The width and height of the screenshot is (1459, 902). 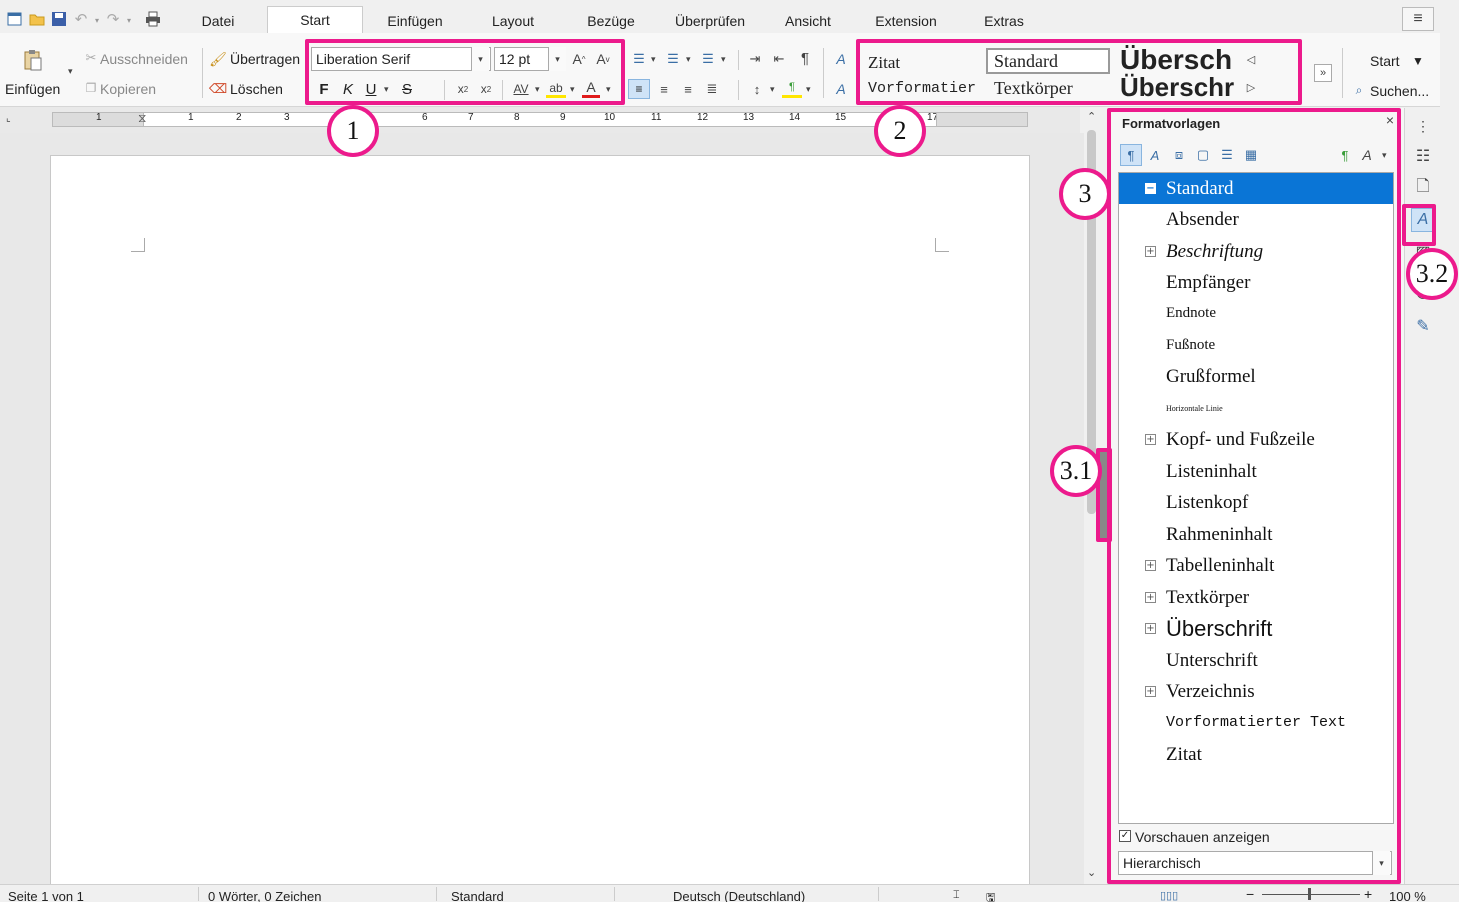 I want to click on paste-icon, so click(x=33, y=60).